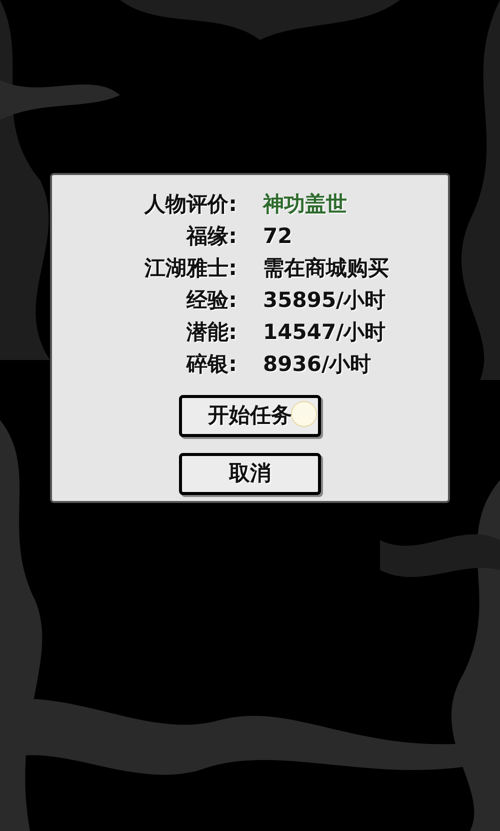  Describe the element at coordinates (250, 474) in the screenshot. I see `dialog-button: 取消` at that location.